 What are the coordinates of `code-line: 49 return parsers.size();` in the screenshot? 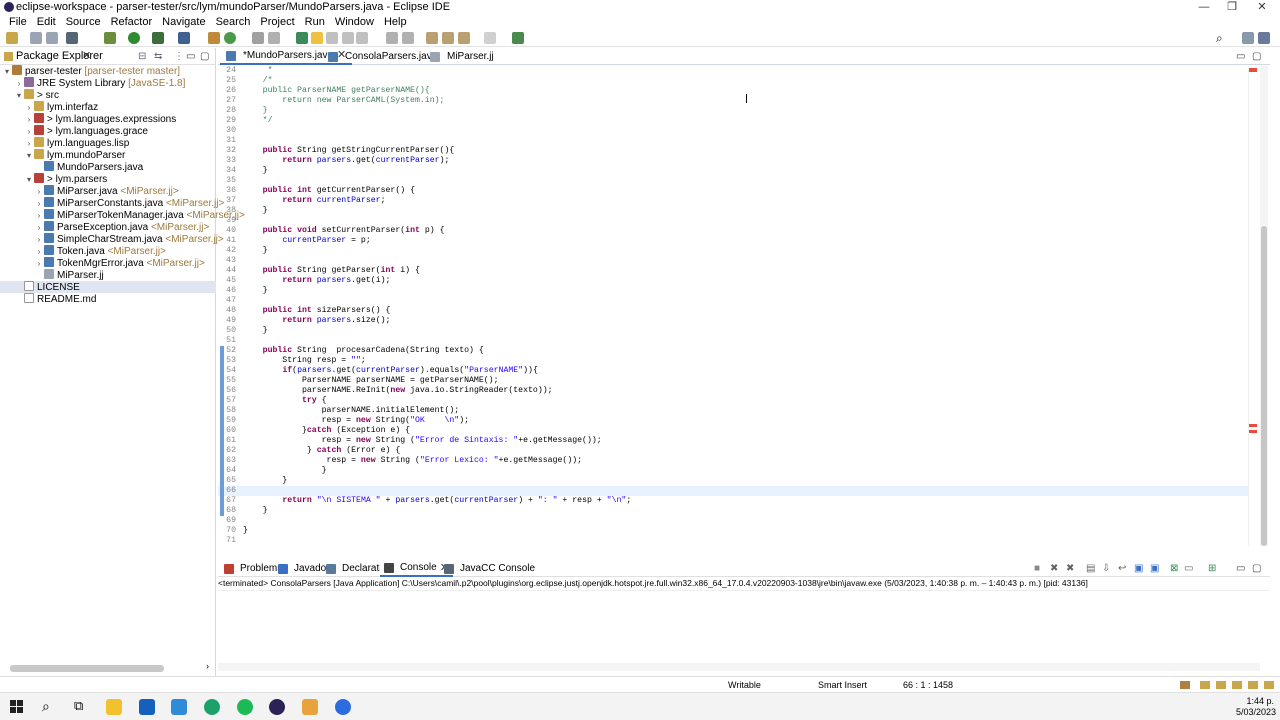 It's located at (733, 321).